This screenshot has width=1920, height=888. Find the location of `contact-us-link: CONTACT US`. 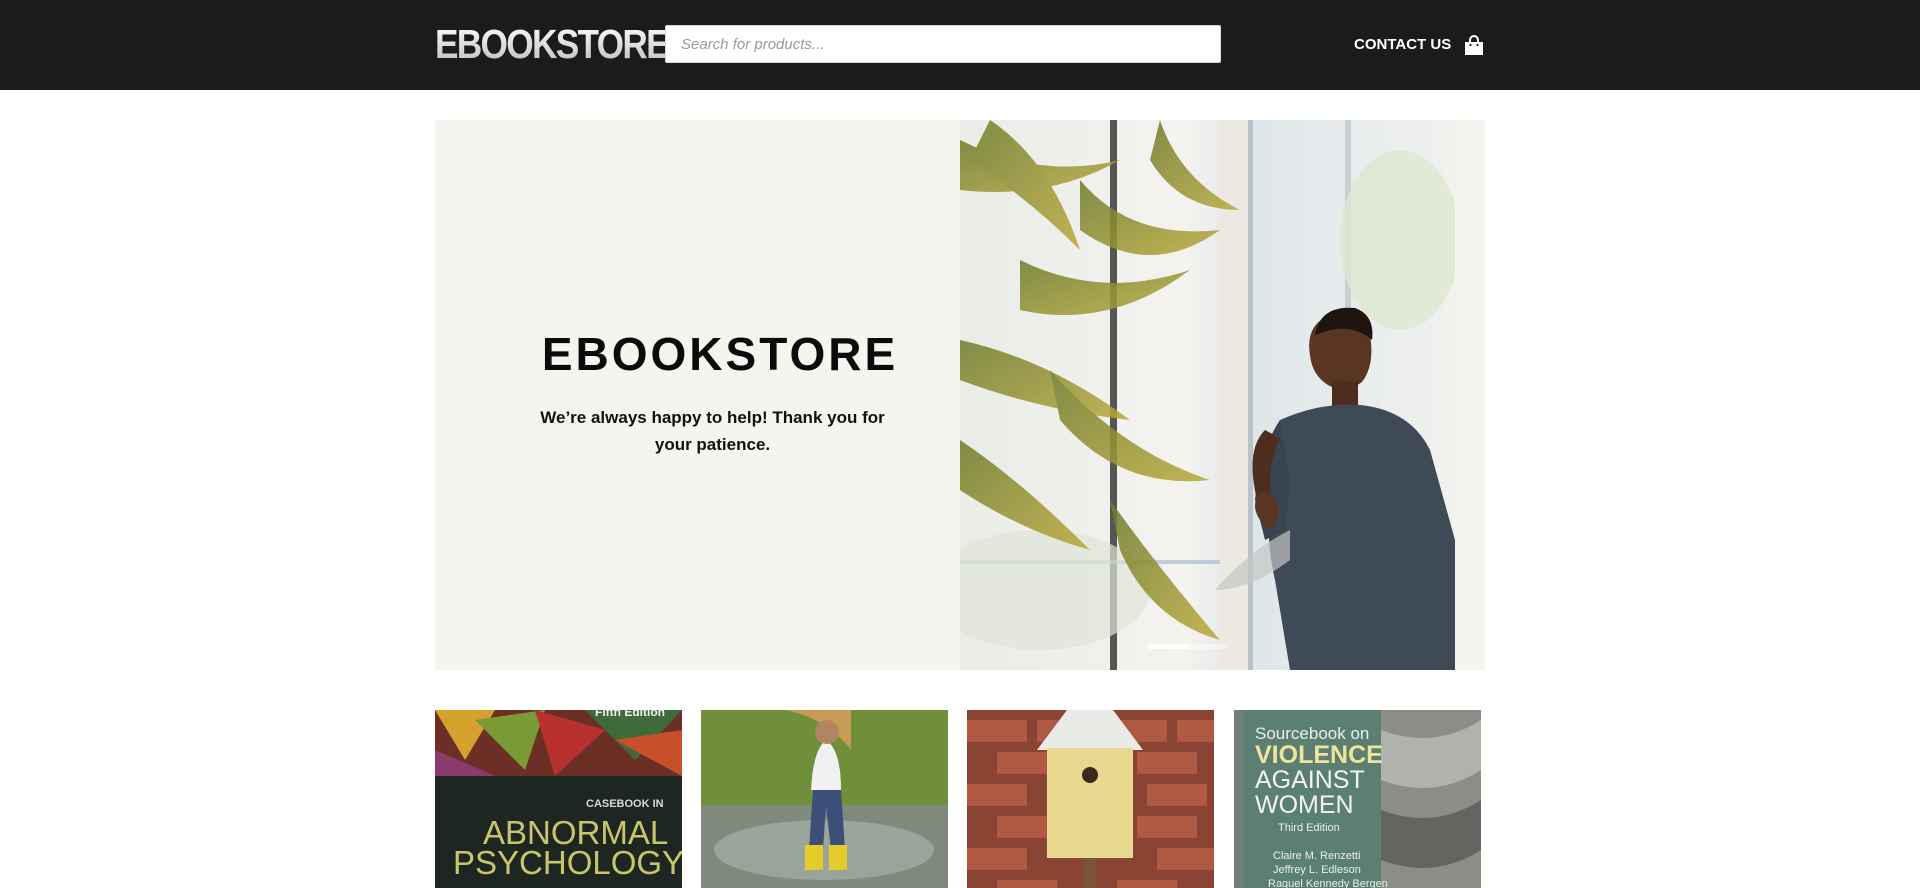

contact-us-link: CONTACT US is located at coordinates (1402, 45).